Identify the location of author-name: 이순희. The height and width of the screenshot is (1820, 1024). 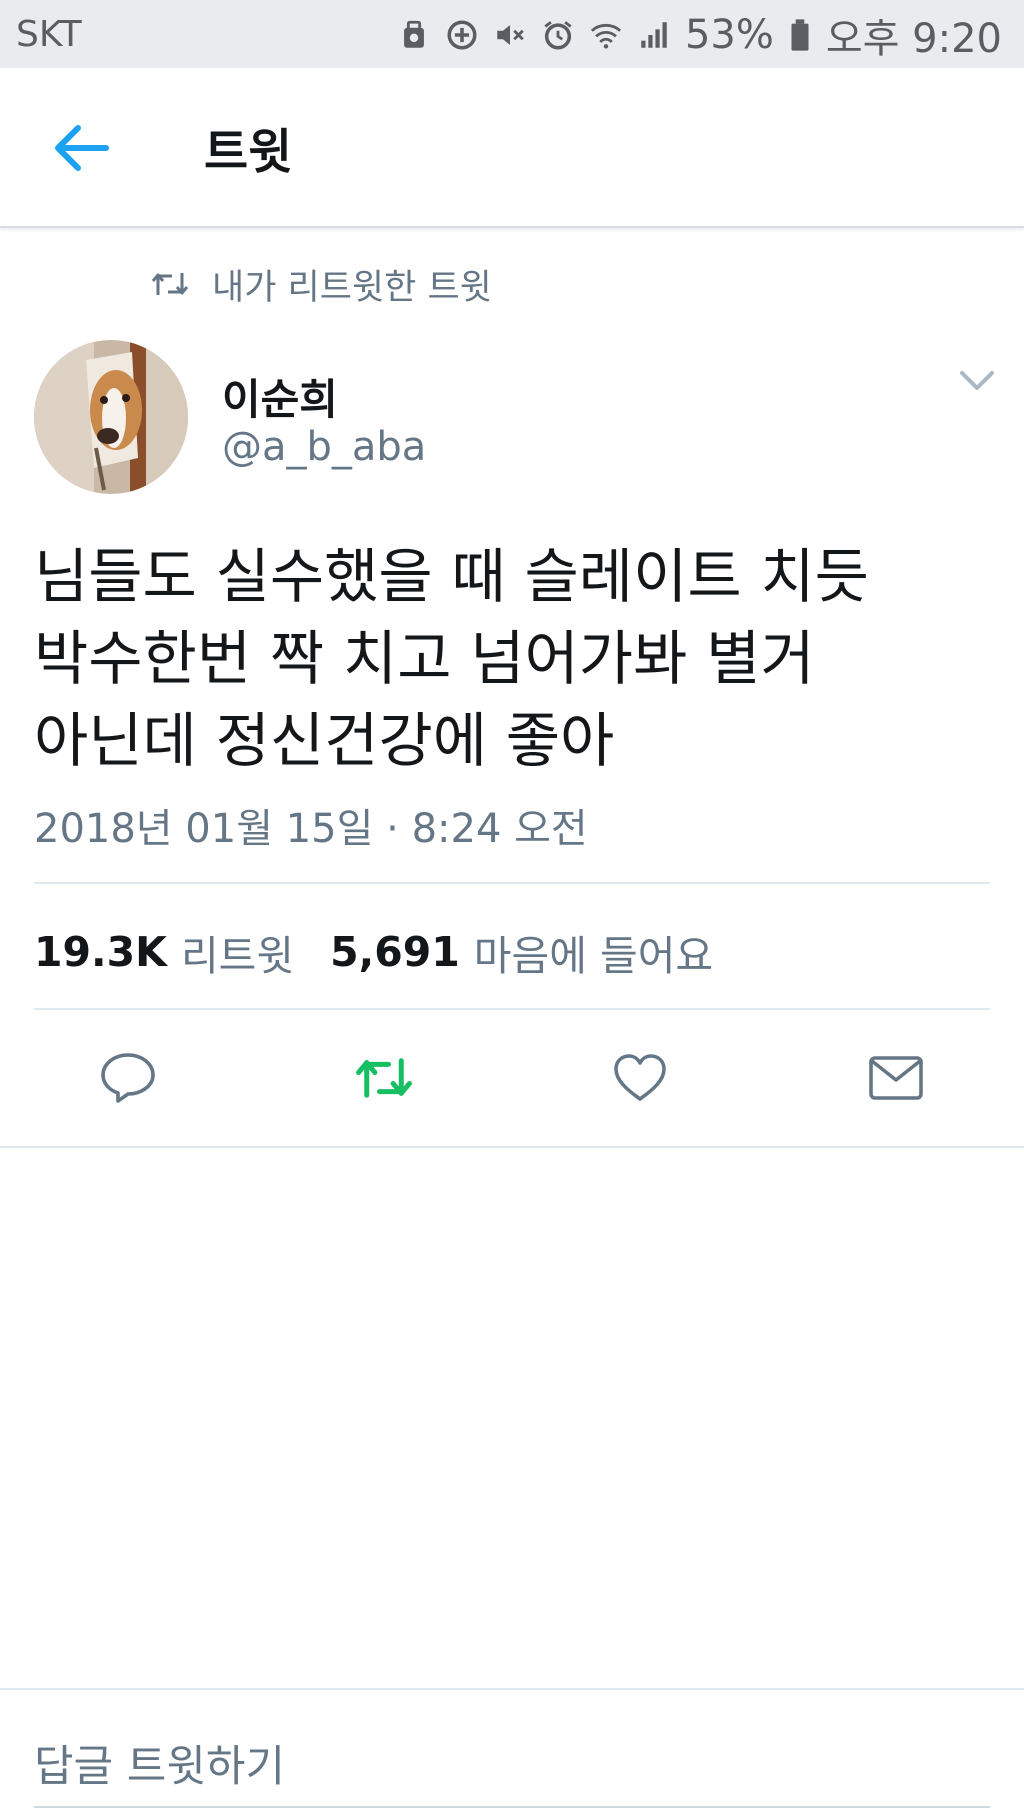
(280, 396).